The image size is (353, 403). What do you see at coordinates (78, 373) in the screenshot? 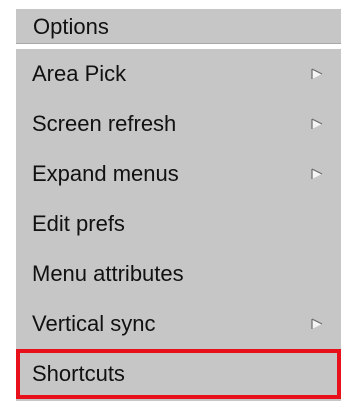
I see `menu-item-label: Shortcuts` at bounding box center [78, 373].